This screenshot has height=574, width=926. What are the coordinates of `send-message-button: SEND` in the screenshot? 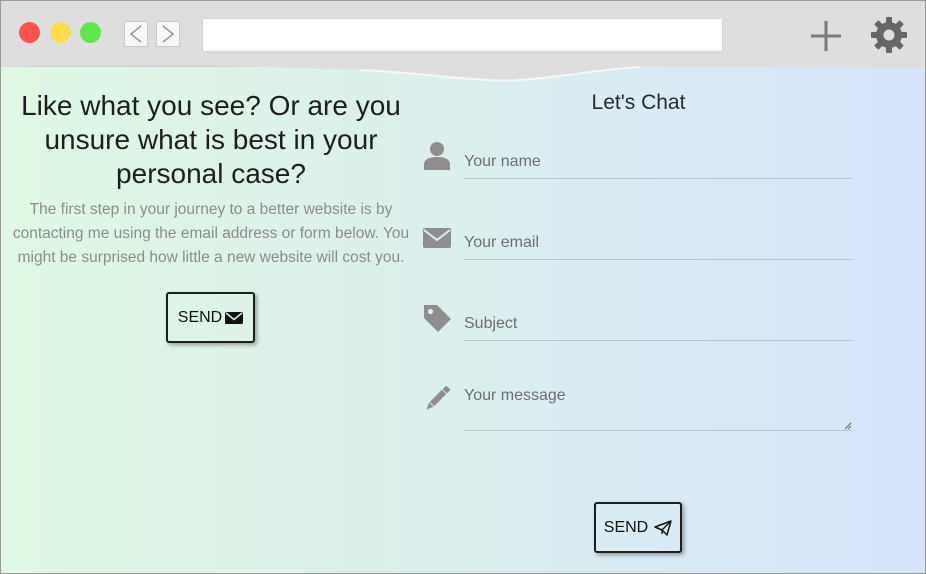 It's located at (638, 527).